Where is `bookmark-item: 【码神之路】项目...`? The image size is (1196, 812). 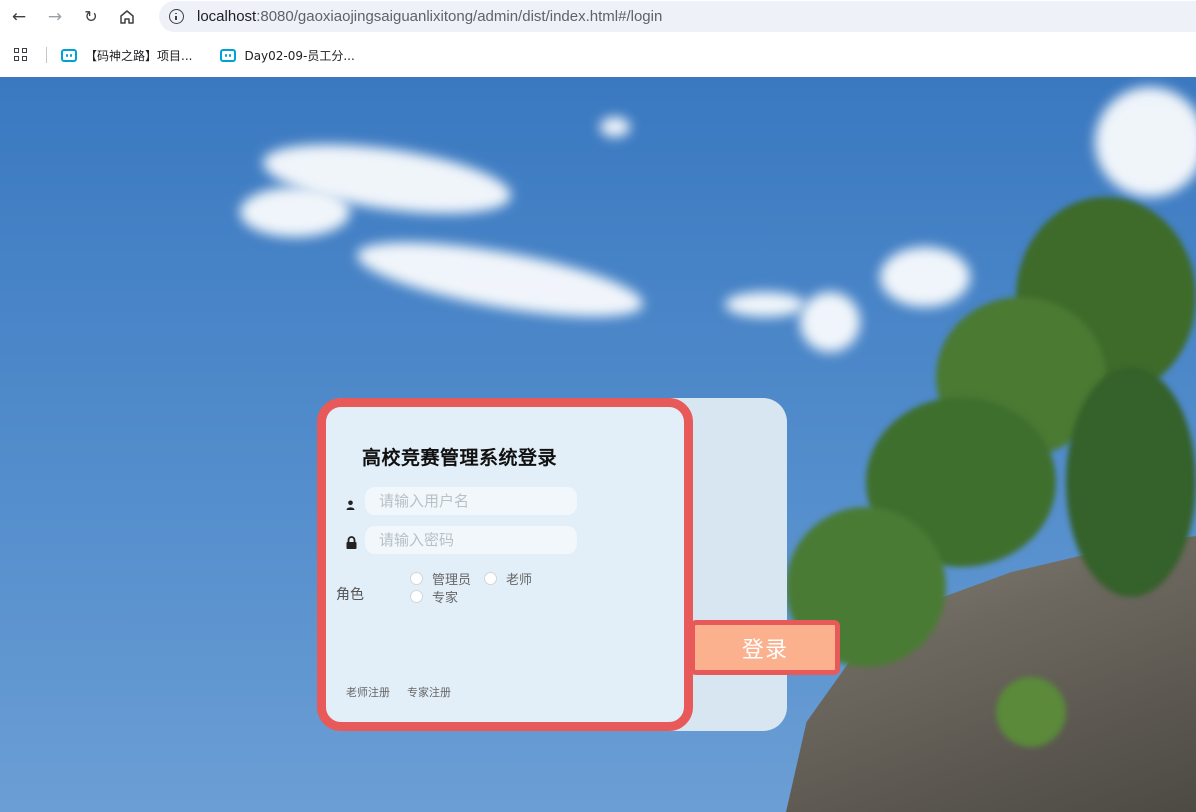 bookmark-item: 【码神之路】项目... is located at coordinates (126, 55).